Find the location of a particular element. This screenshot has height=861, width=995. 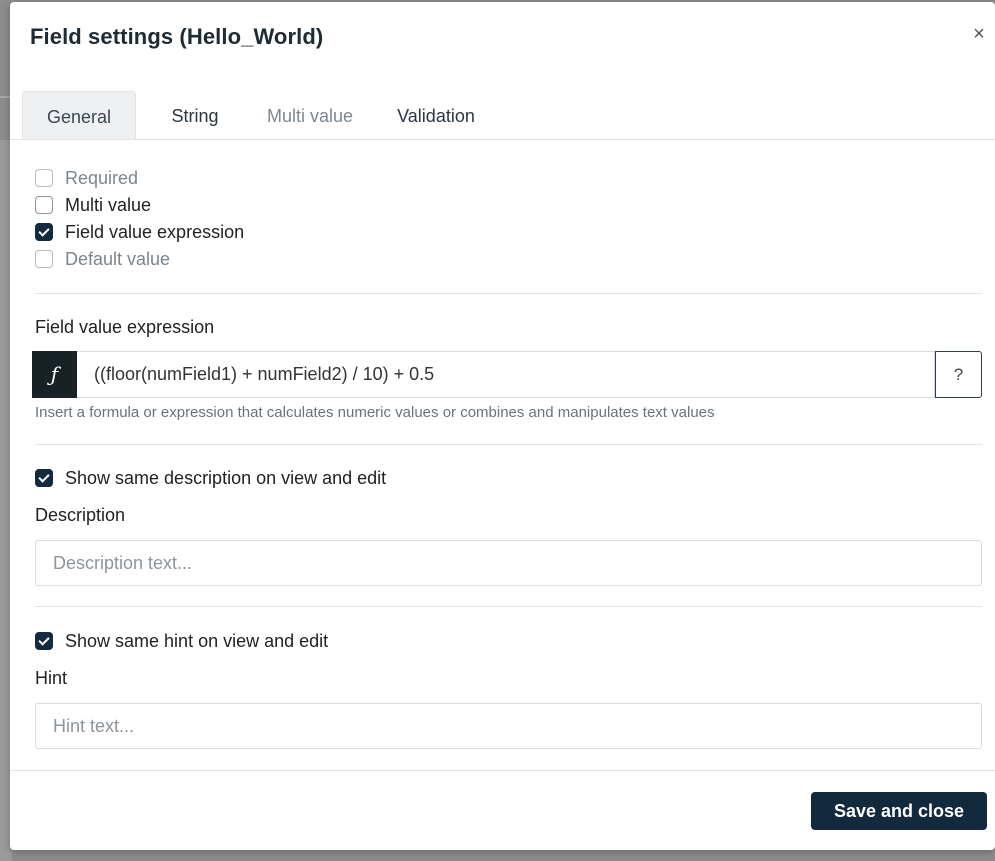

tab-bar: General String Multi value Validation is located at coordinates (508, 116).